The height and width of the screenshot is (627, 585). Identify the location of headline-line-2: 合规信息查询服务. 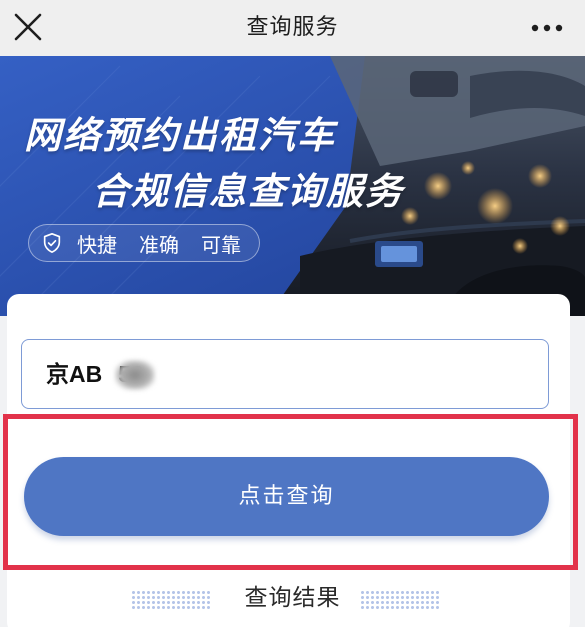
(248, 191).